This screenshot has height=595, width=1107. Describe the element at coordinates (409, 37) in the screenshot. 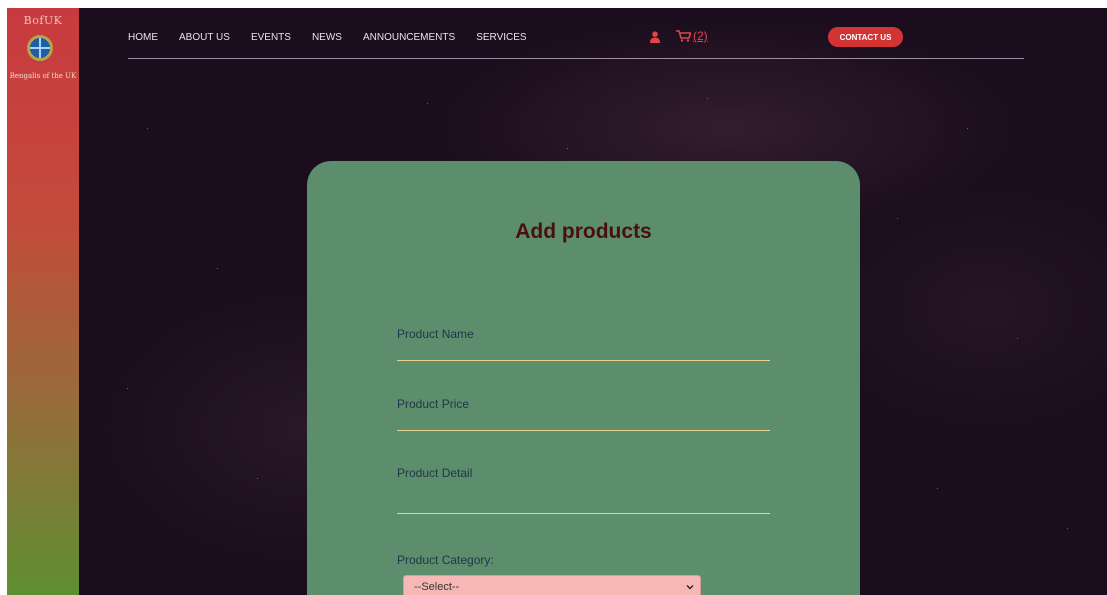

I see `nav-announcements: ANNOUNCEMENTS` at that location.